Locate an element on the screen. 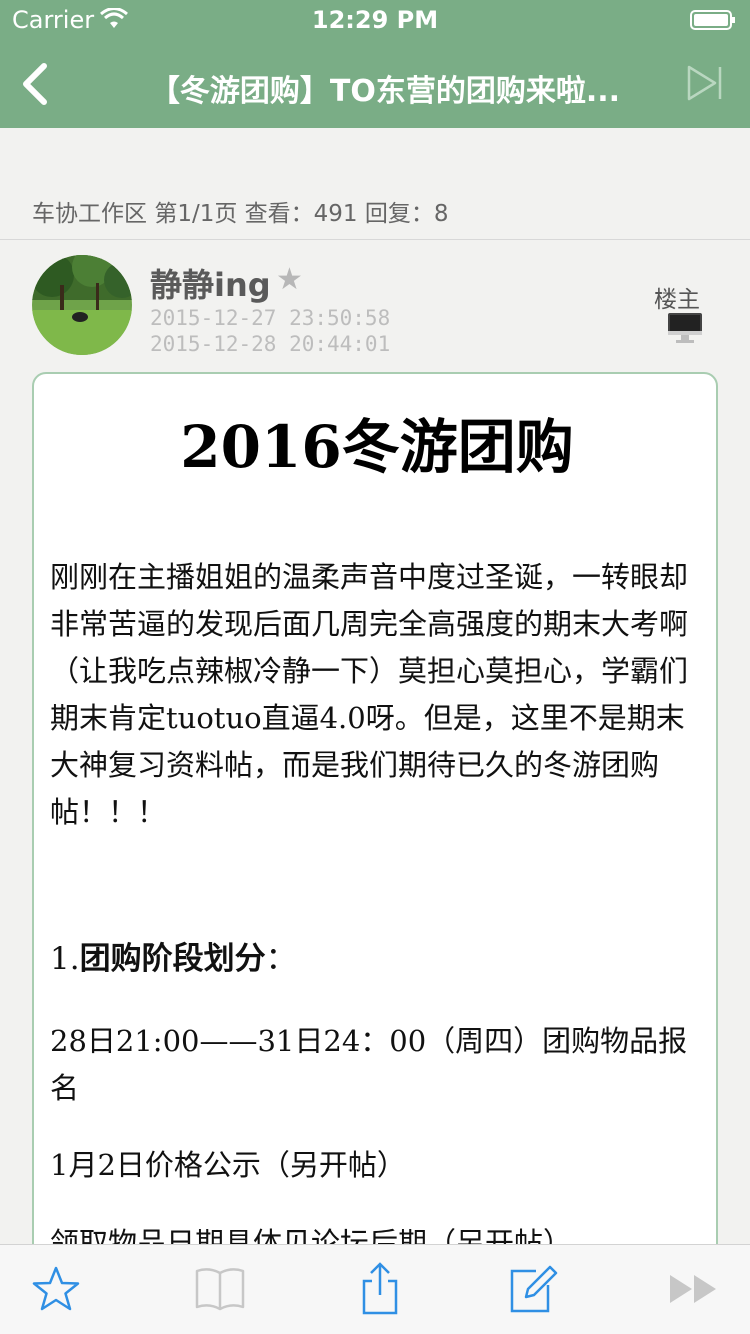  post-time: 2015-12-27 23:50:58 is located at coordinates (270, 318).